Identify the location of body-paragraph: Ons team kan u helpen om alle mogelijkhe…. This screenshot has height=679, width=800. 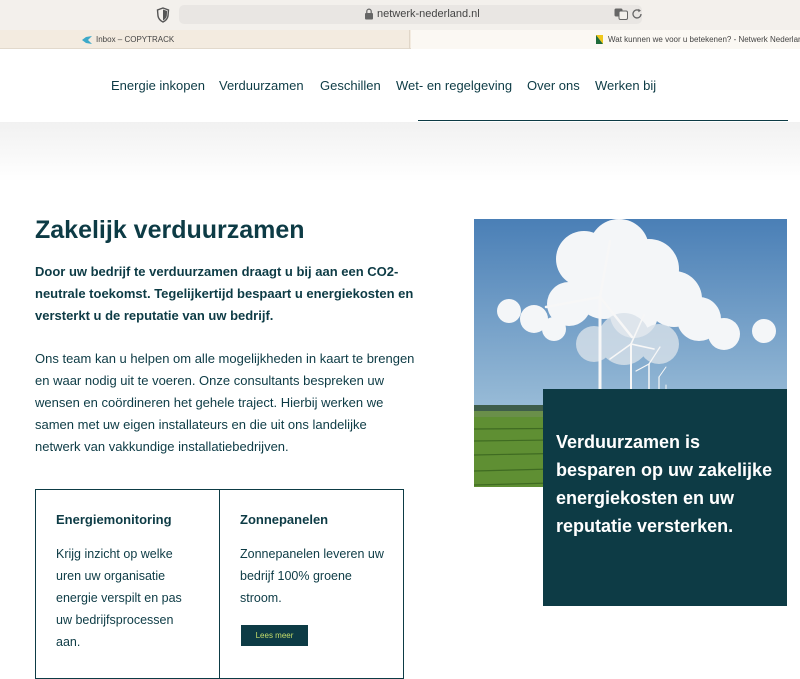
(225, 402).